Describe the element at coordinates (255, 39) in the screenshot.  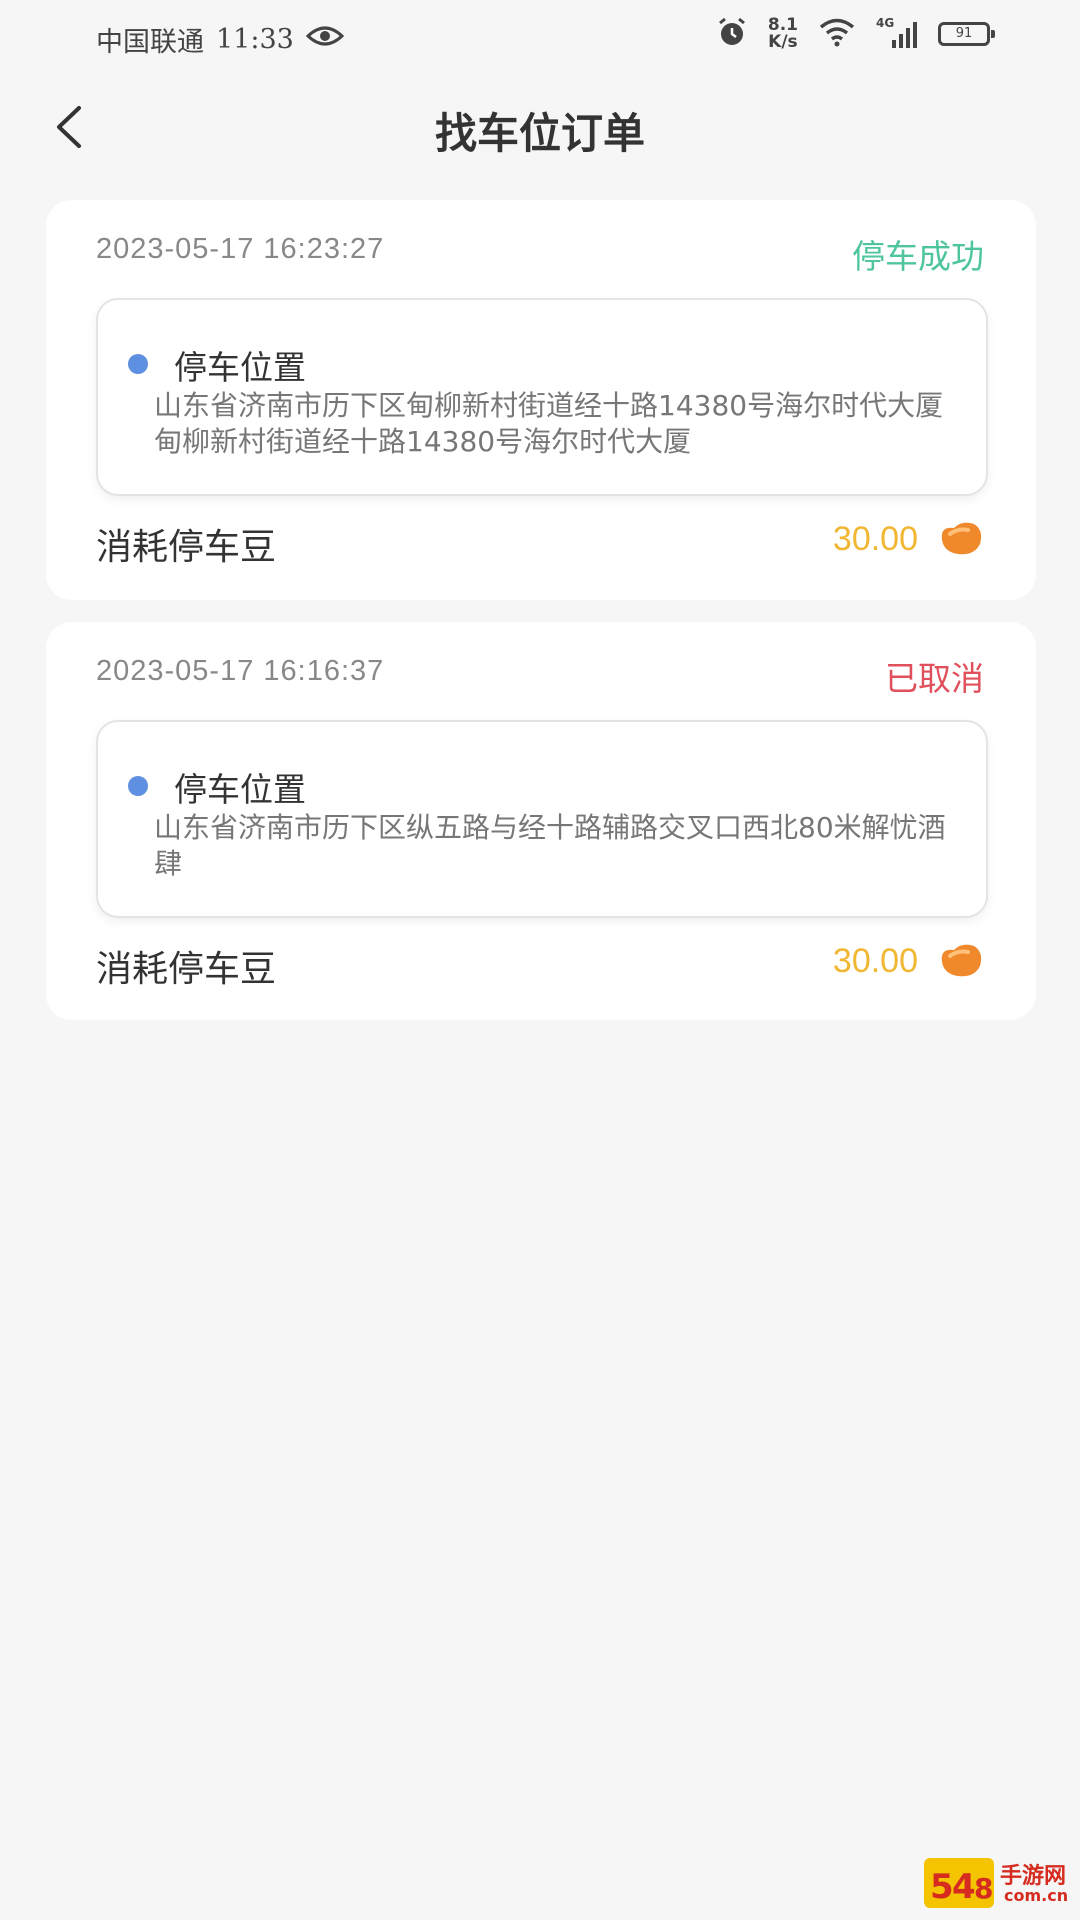
I see `clock-time: 11:33` at that location.